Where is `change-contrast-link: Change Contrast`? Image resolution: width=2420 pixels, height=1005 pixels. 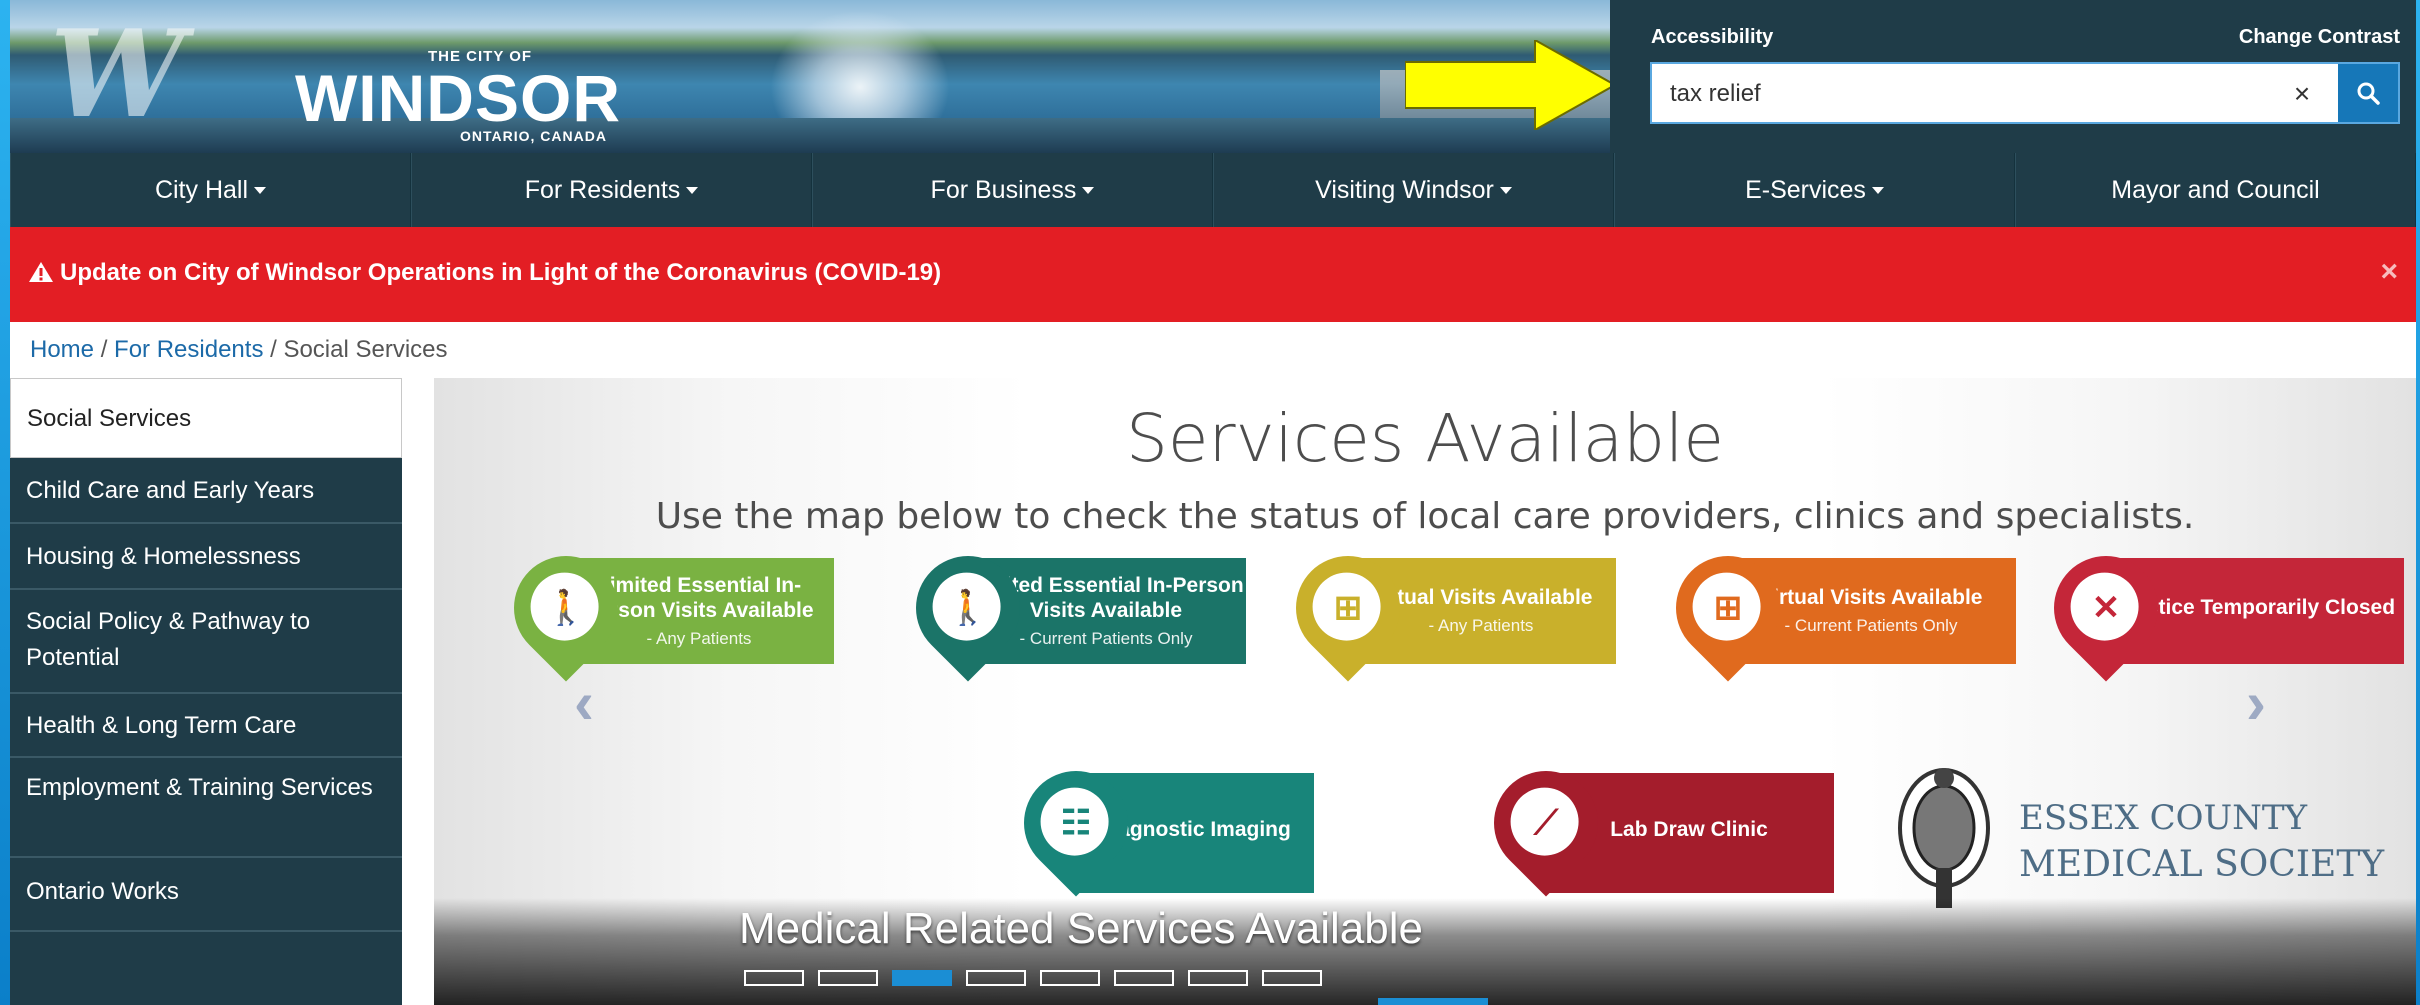
change-contrast-link: Change Contrast is located at coordinates (2319, 37).